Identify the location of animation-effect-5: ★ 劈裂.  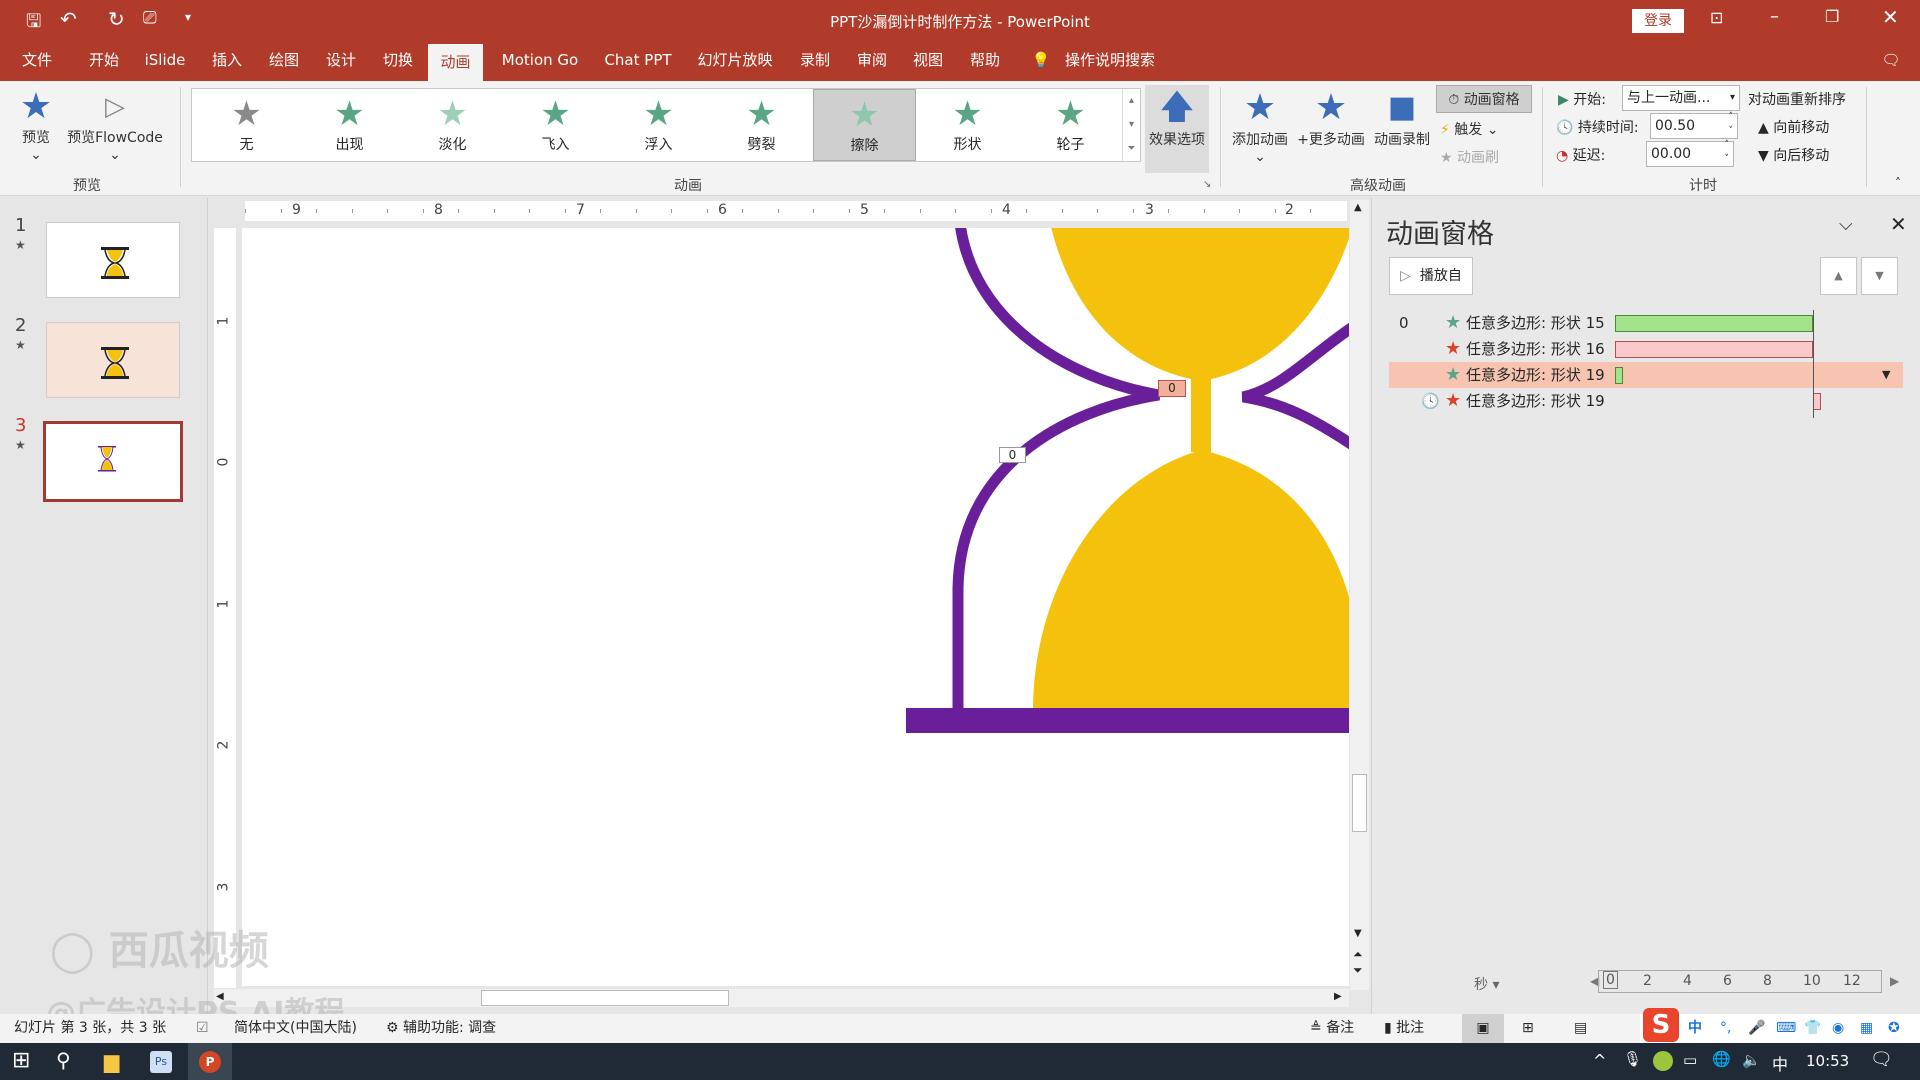
(761, 125).